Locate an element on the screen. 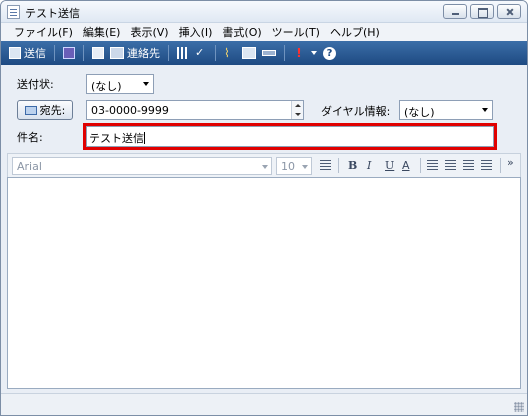 This screenshot has height=416, width=528. font-size-value: 10 is located at coordinates (288, 166).